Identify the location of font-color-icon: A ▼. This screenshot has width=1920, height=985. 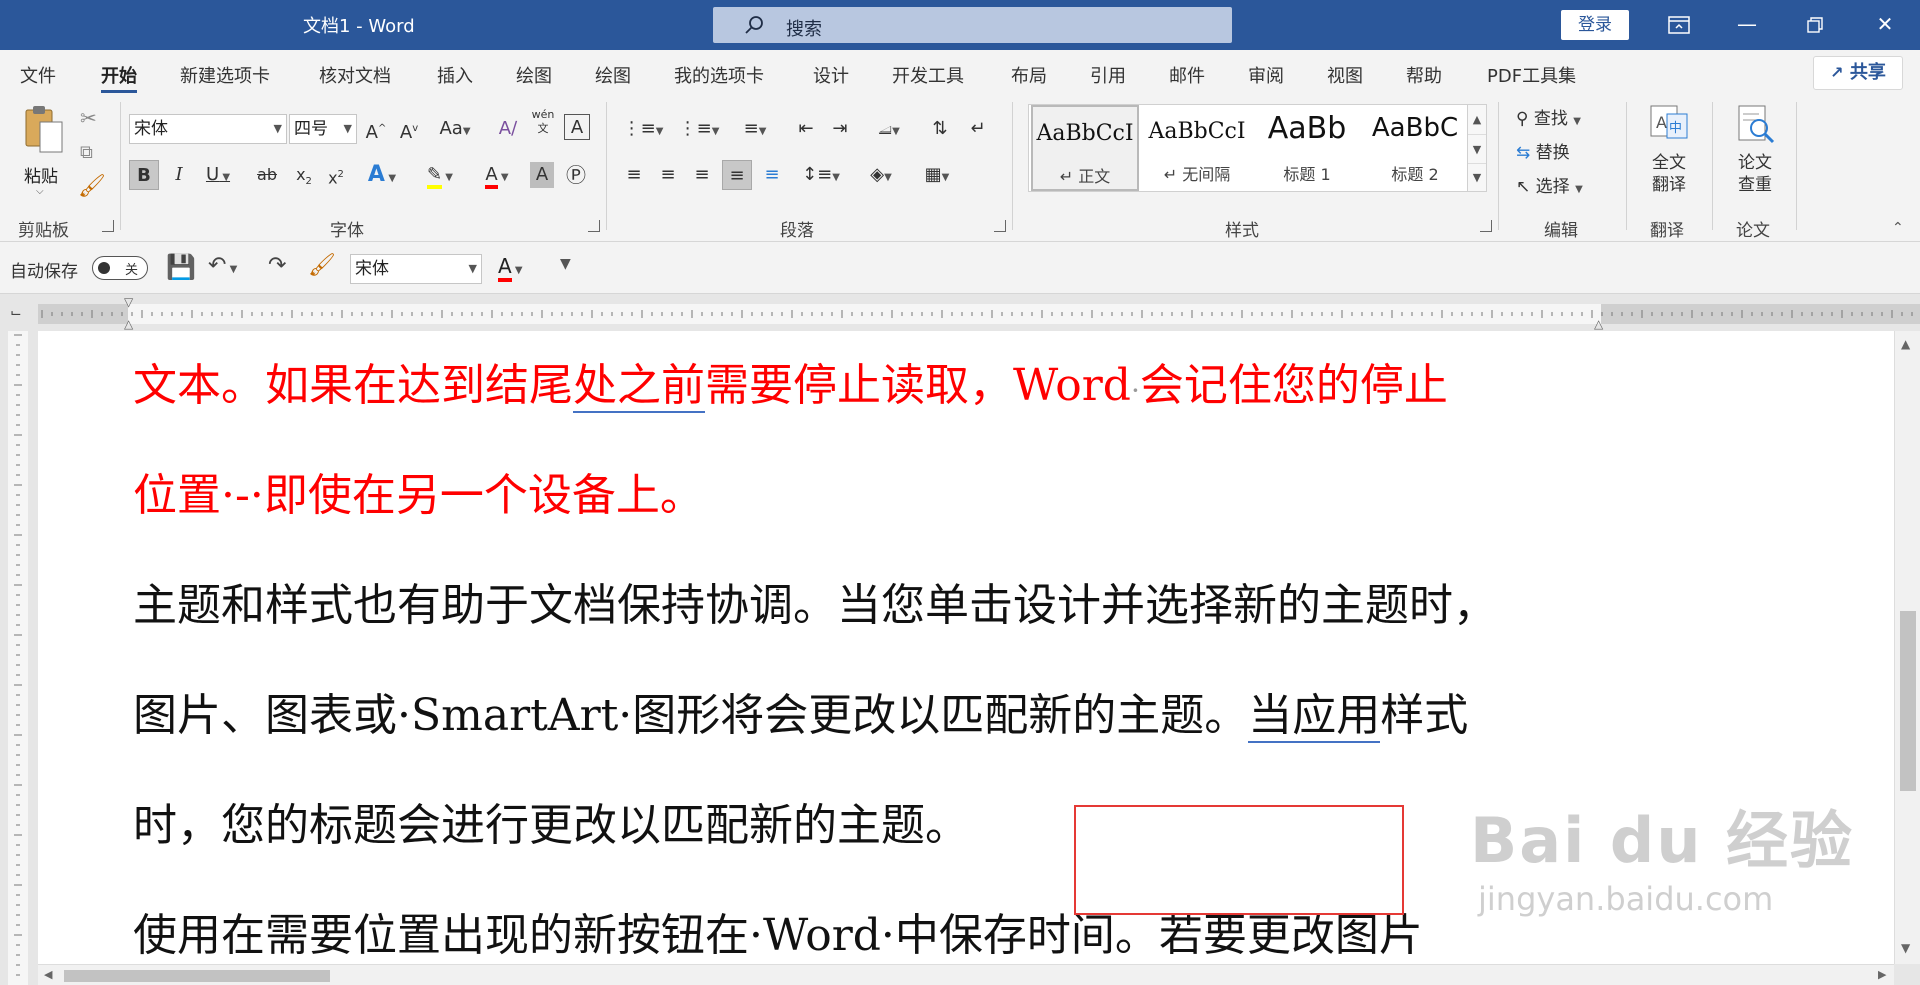
(497, 175).